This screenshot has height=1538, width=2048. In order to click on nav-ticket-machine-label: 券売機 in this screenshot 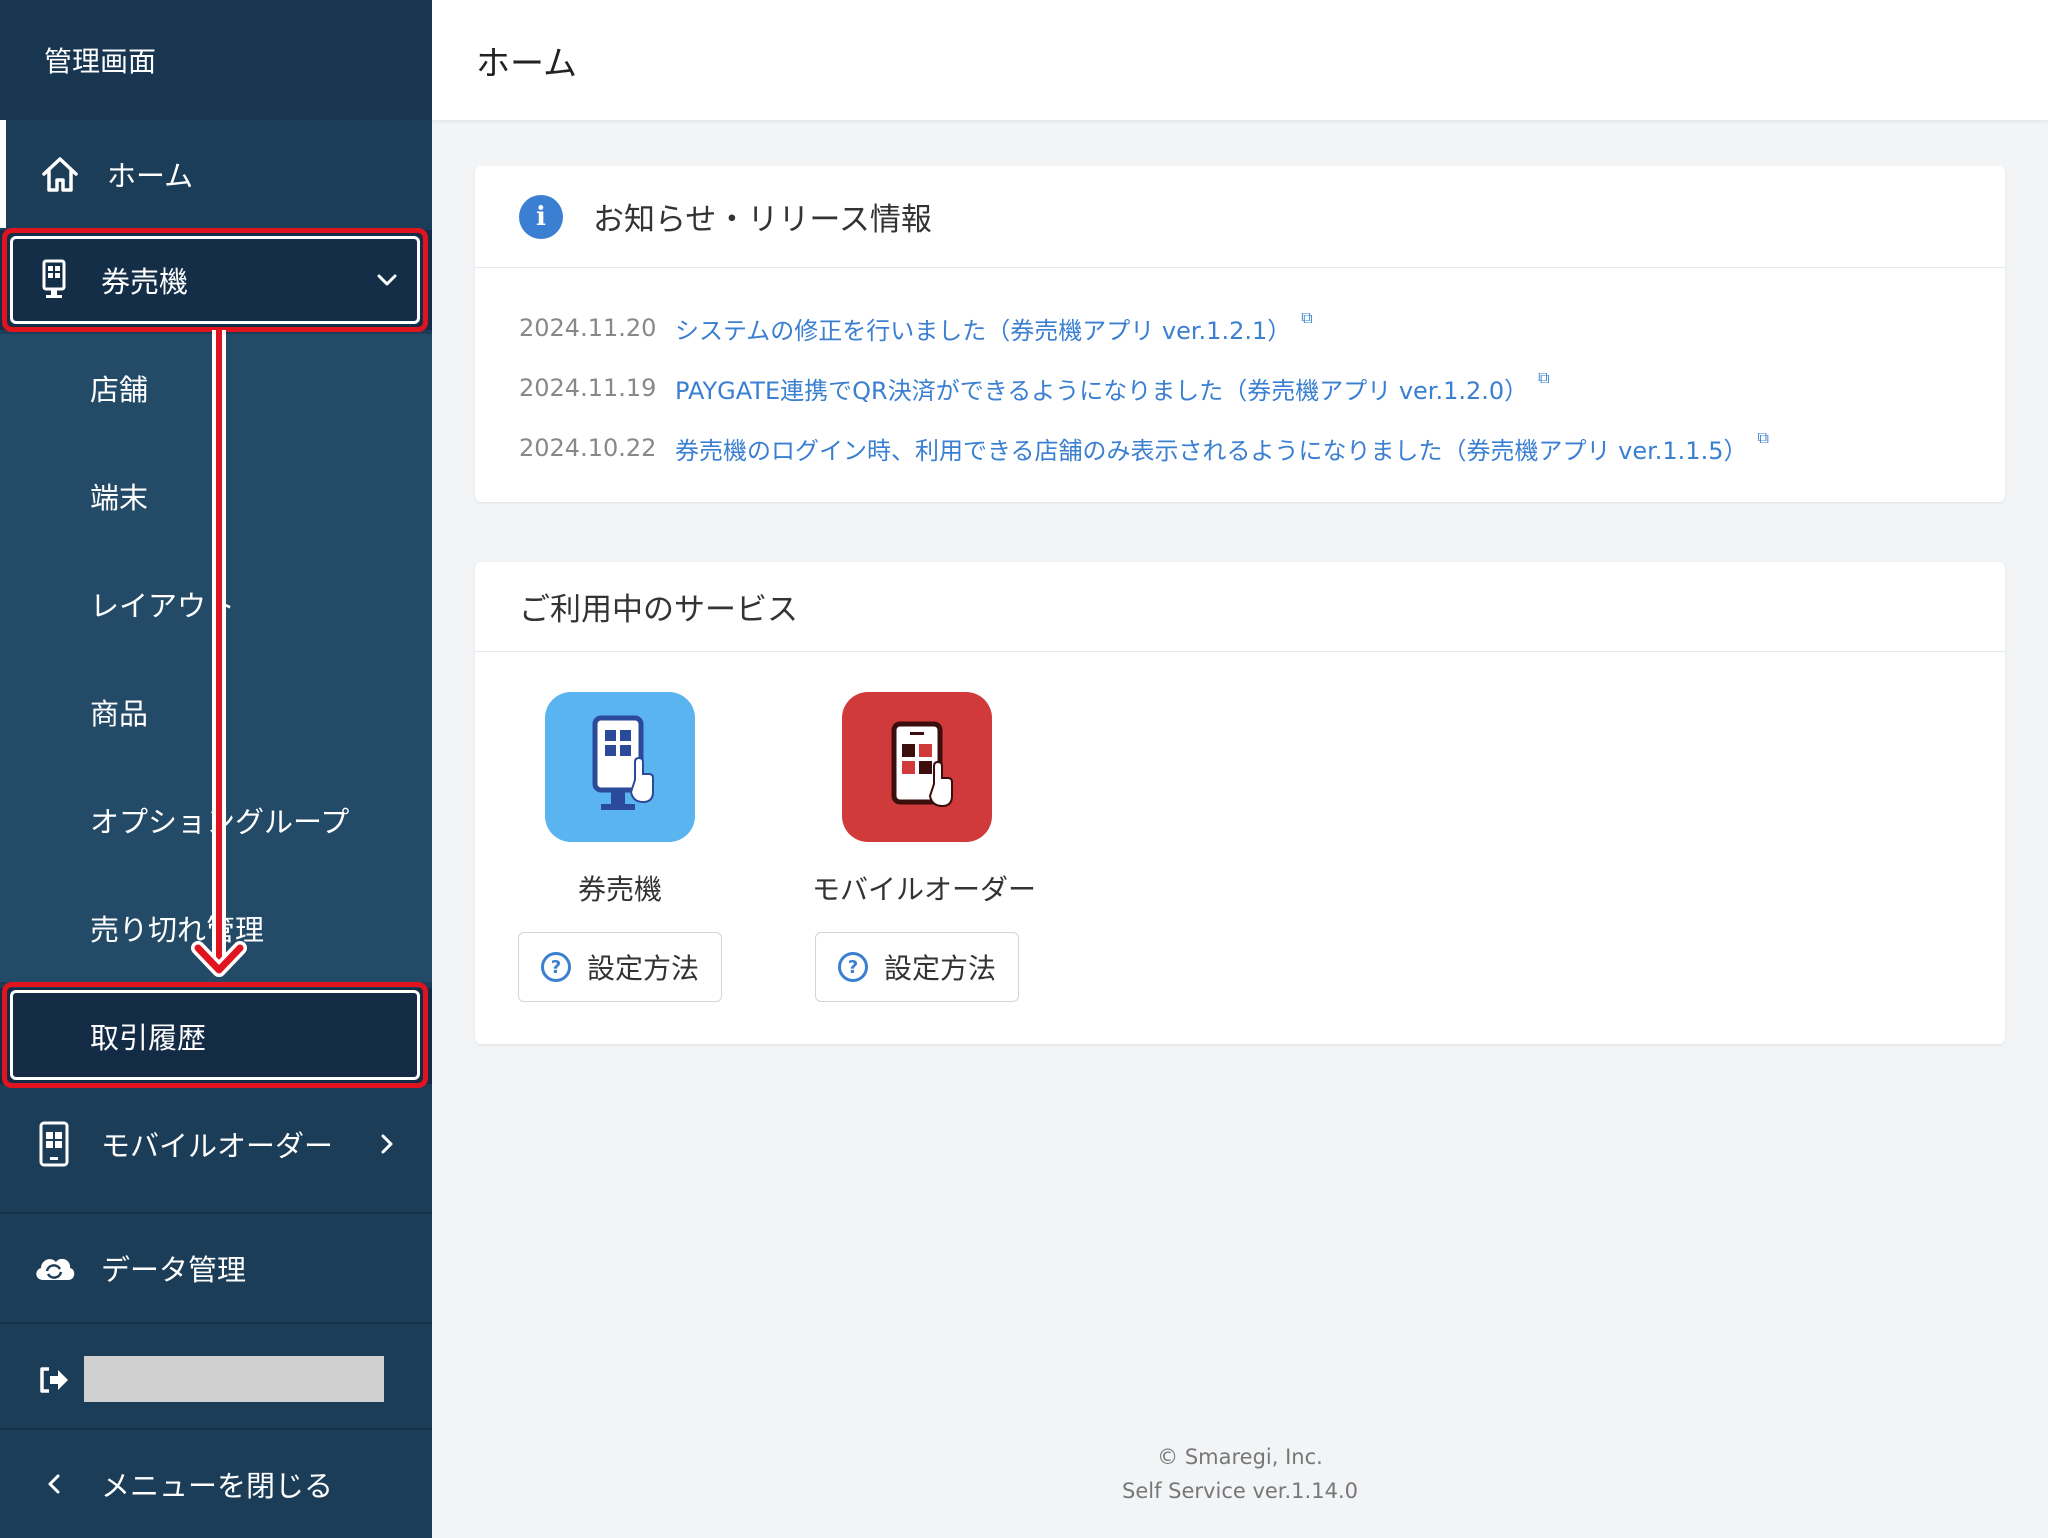, I will do `click(145, 282)`.